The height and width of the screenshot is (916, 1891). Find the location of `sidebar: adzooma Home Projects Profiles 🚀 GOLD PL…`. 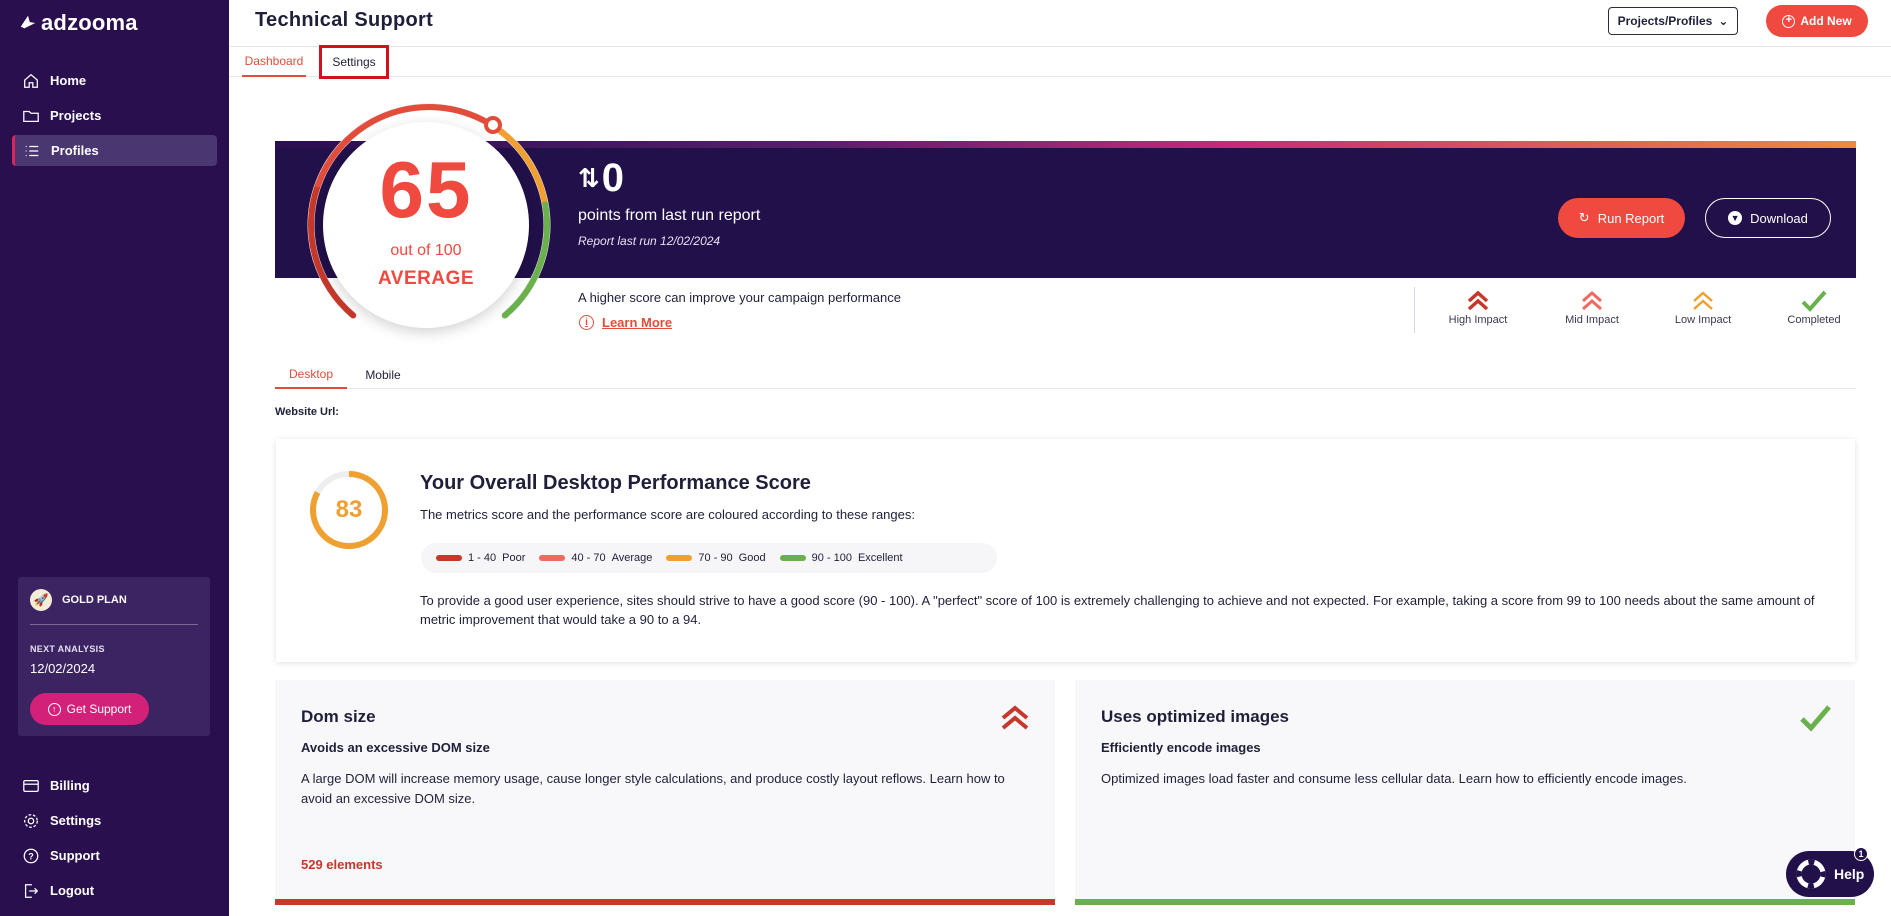

sidebar: adzooma Home Projects Profiles 🚀 GOLD PL… is located at coordinates (114, 458).